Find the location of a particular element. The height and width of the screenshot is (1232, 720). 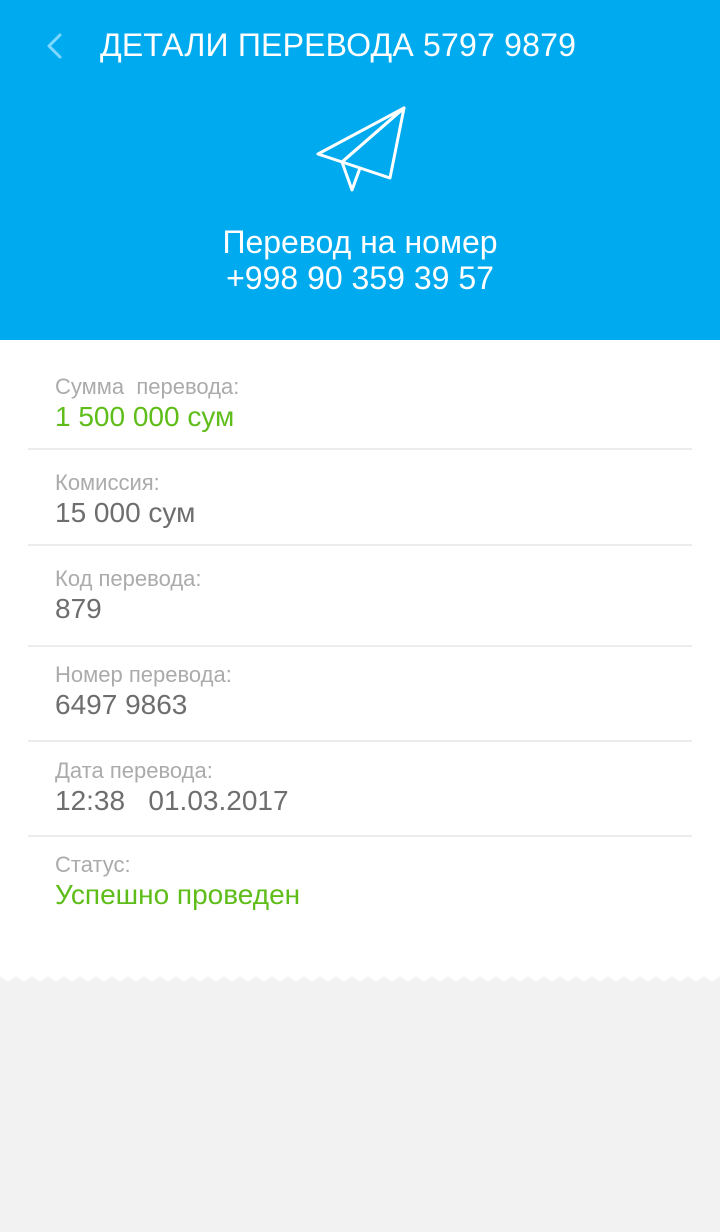

detail-row-code: Код перевода: 879 is located at coordinates (360, 596).